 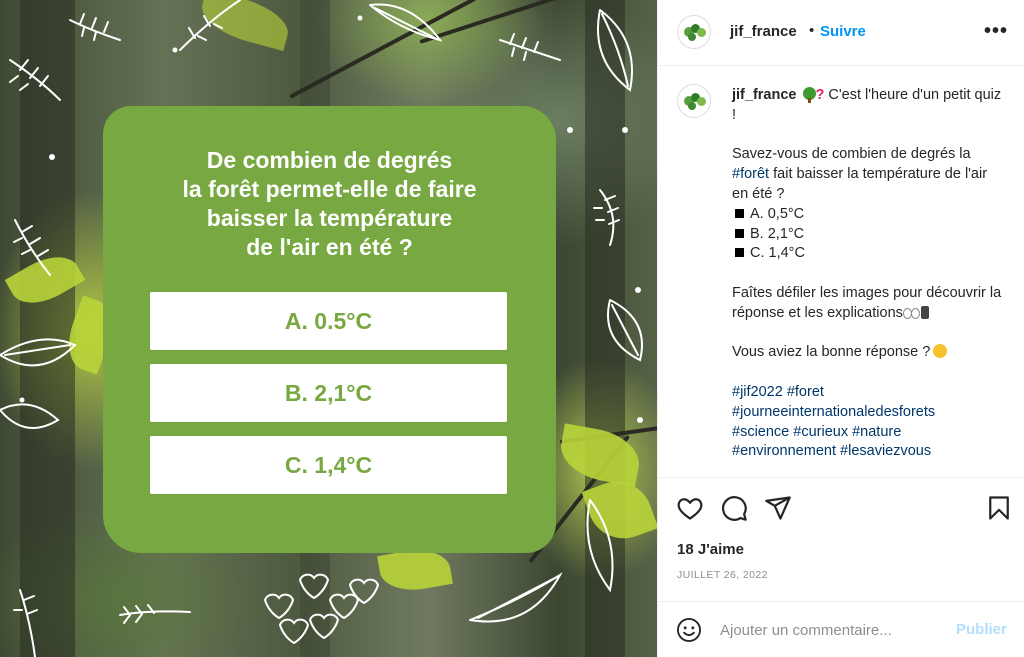 What do you see at coordinates (831, 352) in the screenshot?
I see `caption-closing: Vous aviez la bonne réponse ?` at bounding box center [831, 352].